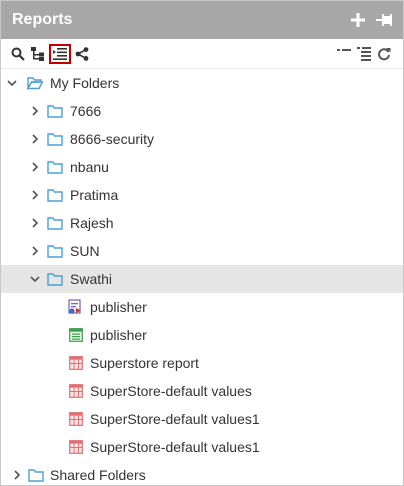 This screenshot has width=404, height=486. What do you see at coordinates (18, 54) in the screenshot?
I see `search-icon` at bounding box center [18, 54].